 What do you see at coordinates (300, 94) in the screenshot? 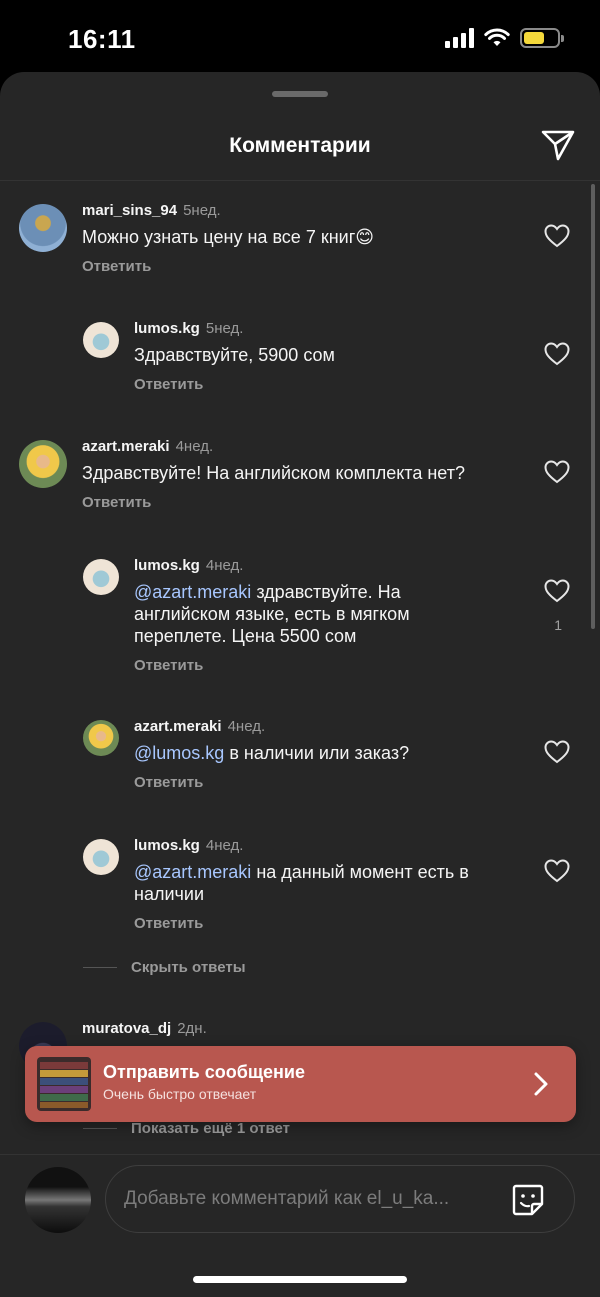
I see `sheet-grabber` at bounding box center [300, 94].